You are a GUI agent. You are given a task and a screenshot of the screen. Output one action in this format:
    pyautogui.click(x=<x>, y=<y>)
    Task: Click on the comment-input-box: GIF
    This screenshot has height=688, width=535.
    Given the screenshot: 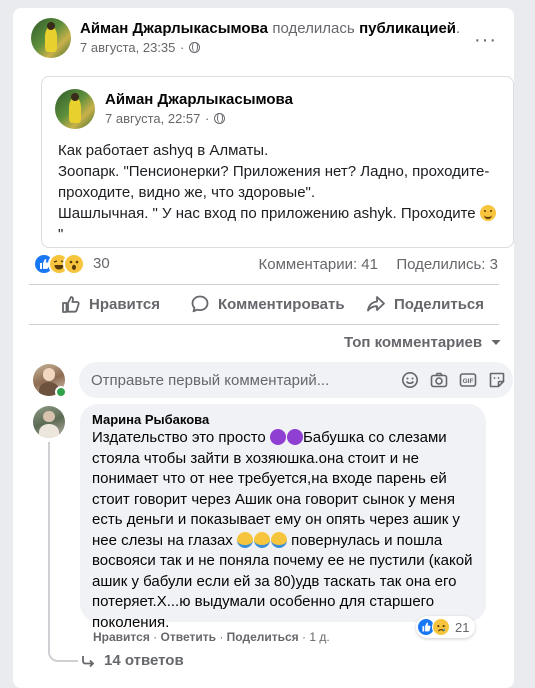 What is the action you would take?
    pyautogui.click(x=296, y=380)
    